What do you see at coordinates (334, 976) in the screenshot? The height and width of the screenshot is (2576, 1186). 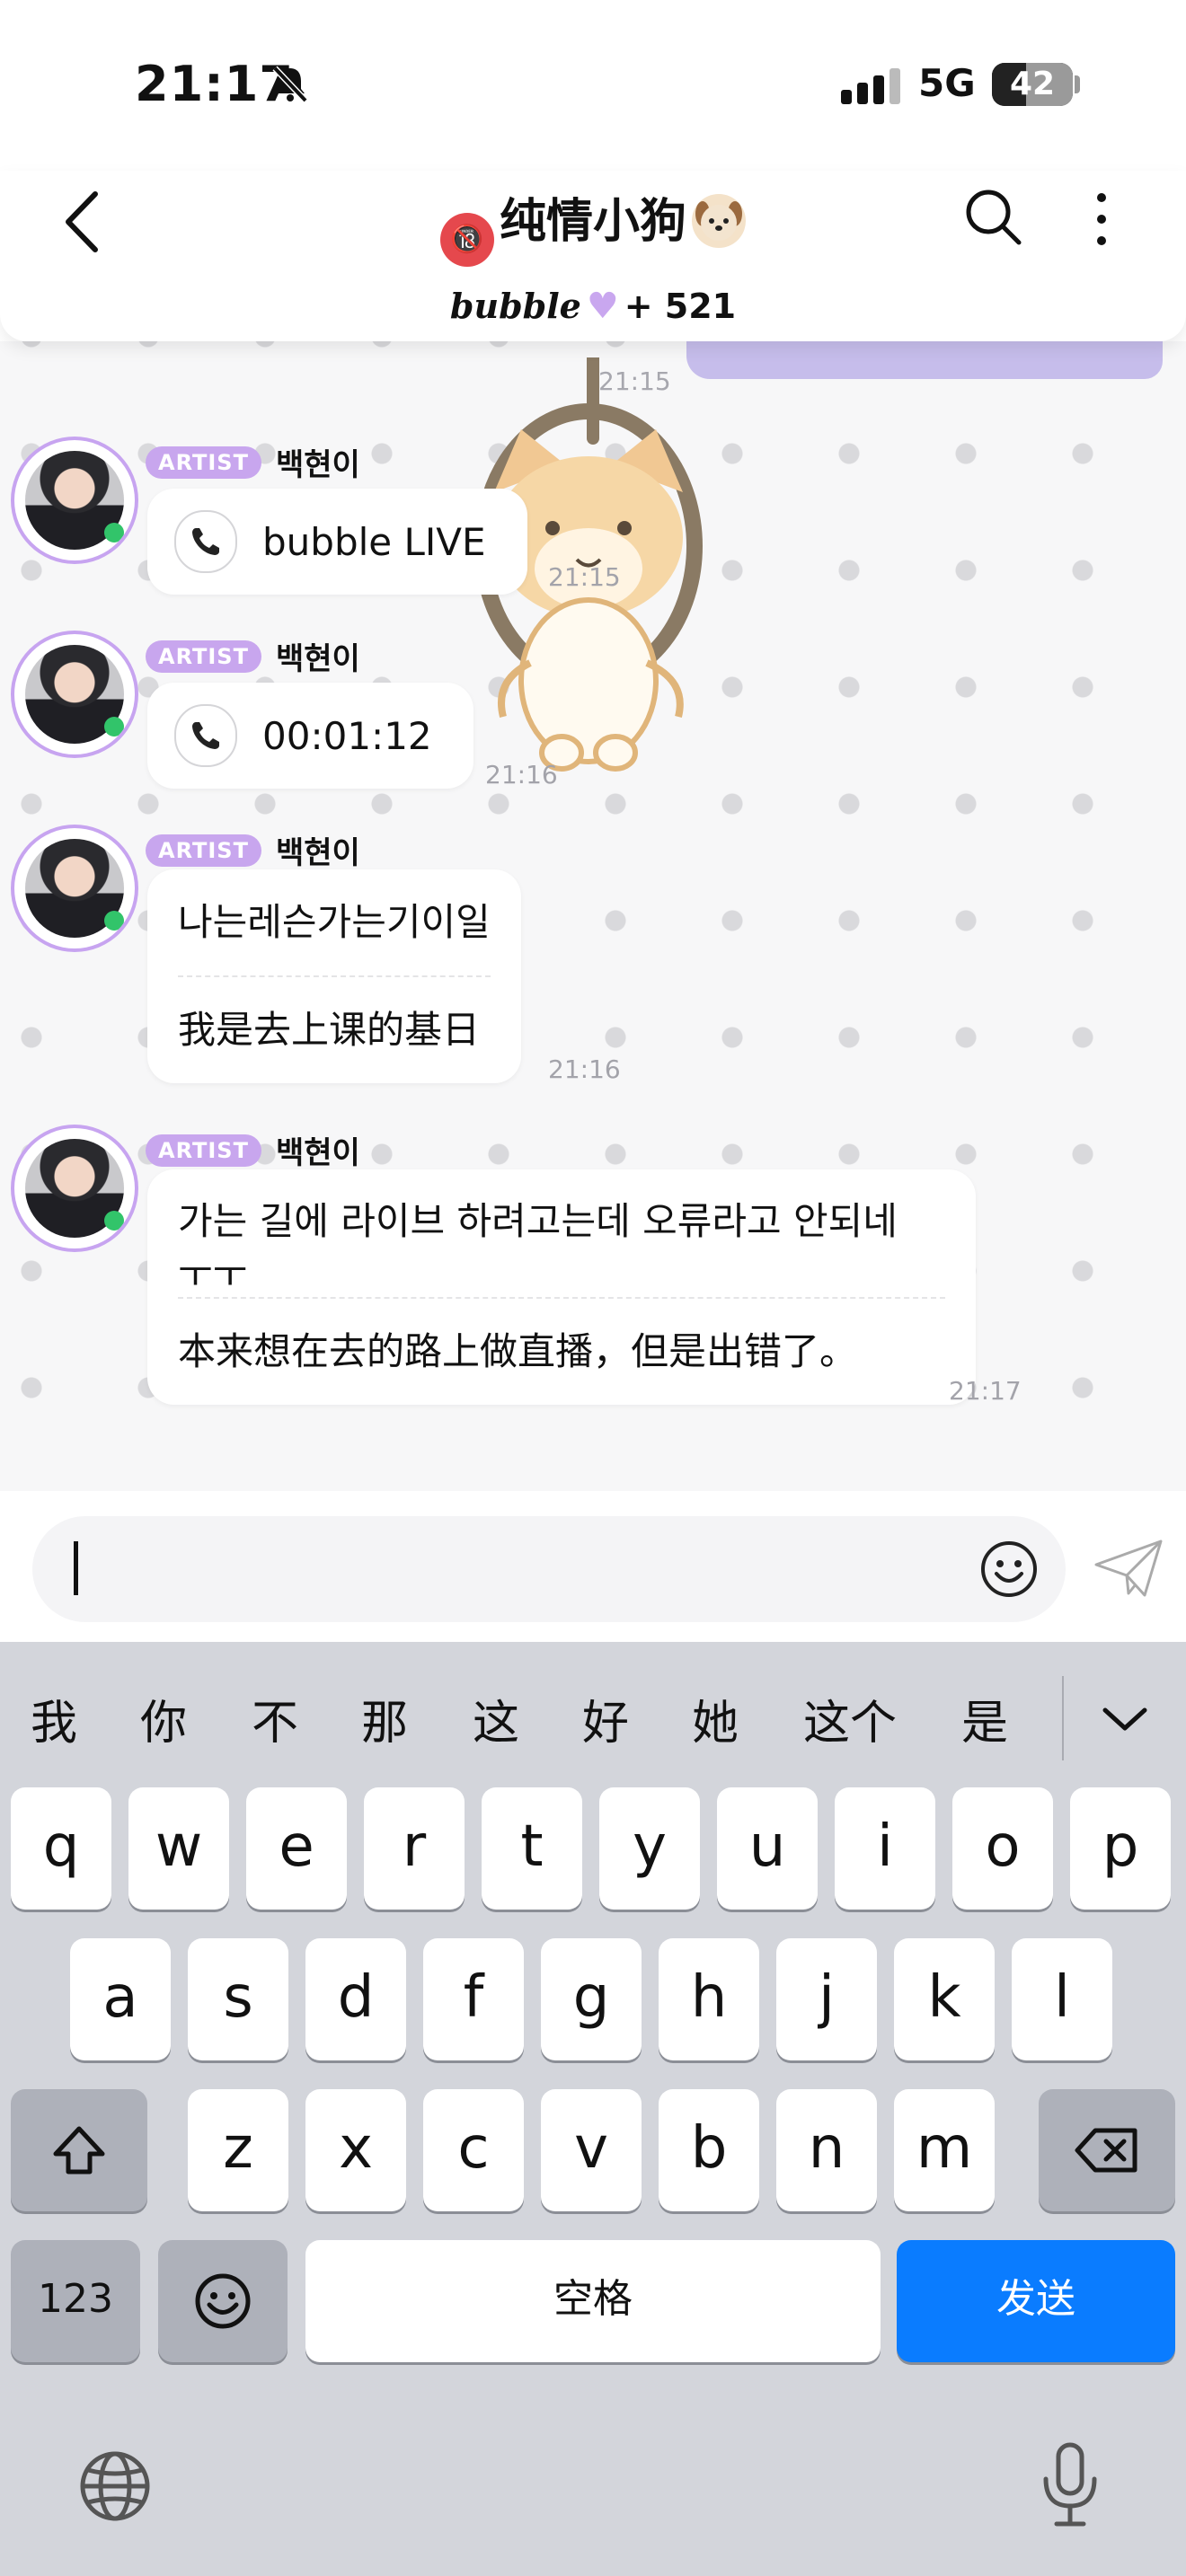 I see `text-bubble: 나는레슨가는기이일 我是去上课的基日` at bounding box center [334, 976].